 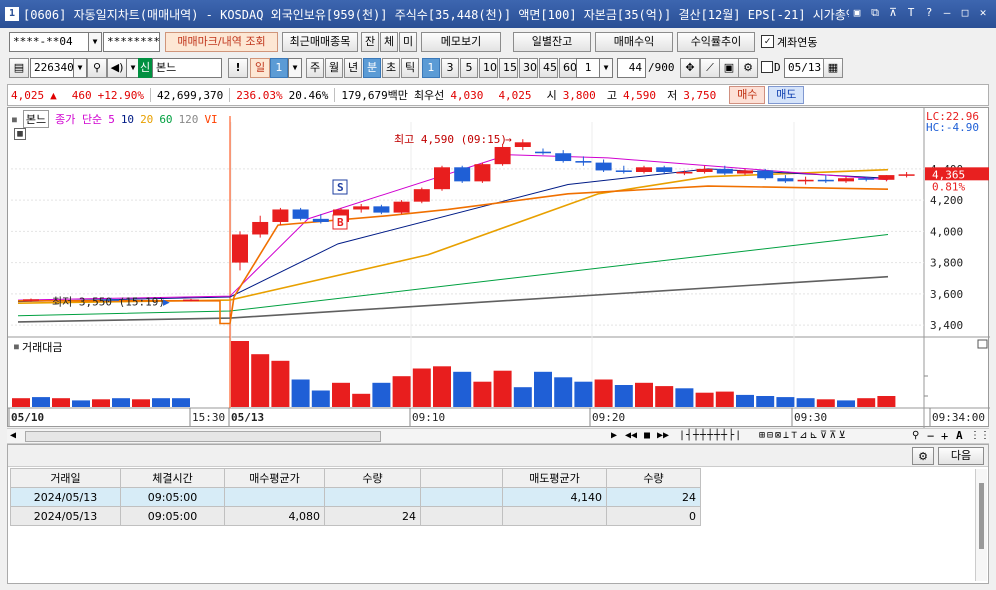 I want to click on minute-option-3: 3, so click(x=450, y=68).